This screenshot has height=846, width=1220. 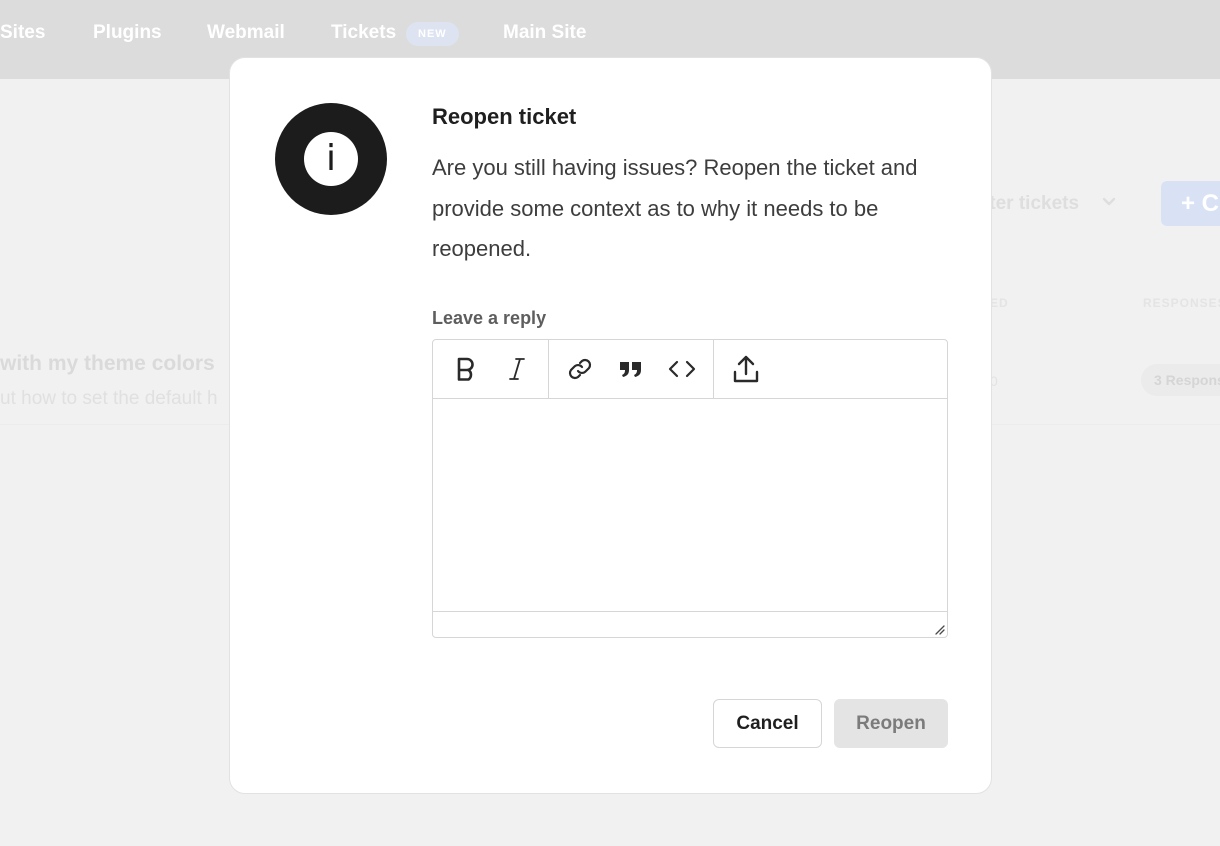 I want to click on upload-icon, so click(x=746, y=369).